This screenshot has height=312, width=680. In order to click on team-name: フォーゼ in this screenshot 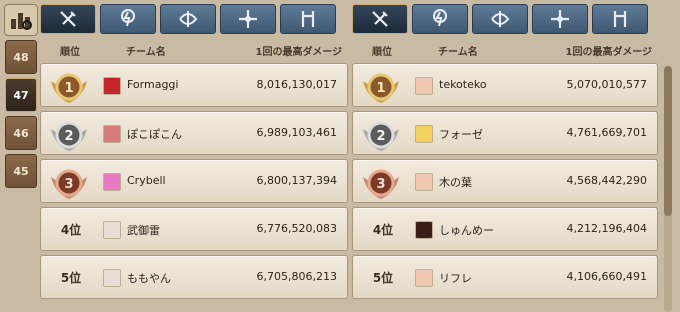, I will do `click(461, 134)`.